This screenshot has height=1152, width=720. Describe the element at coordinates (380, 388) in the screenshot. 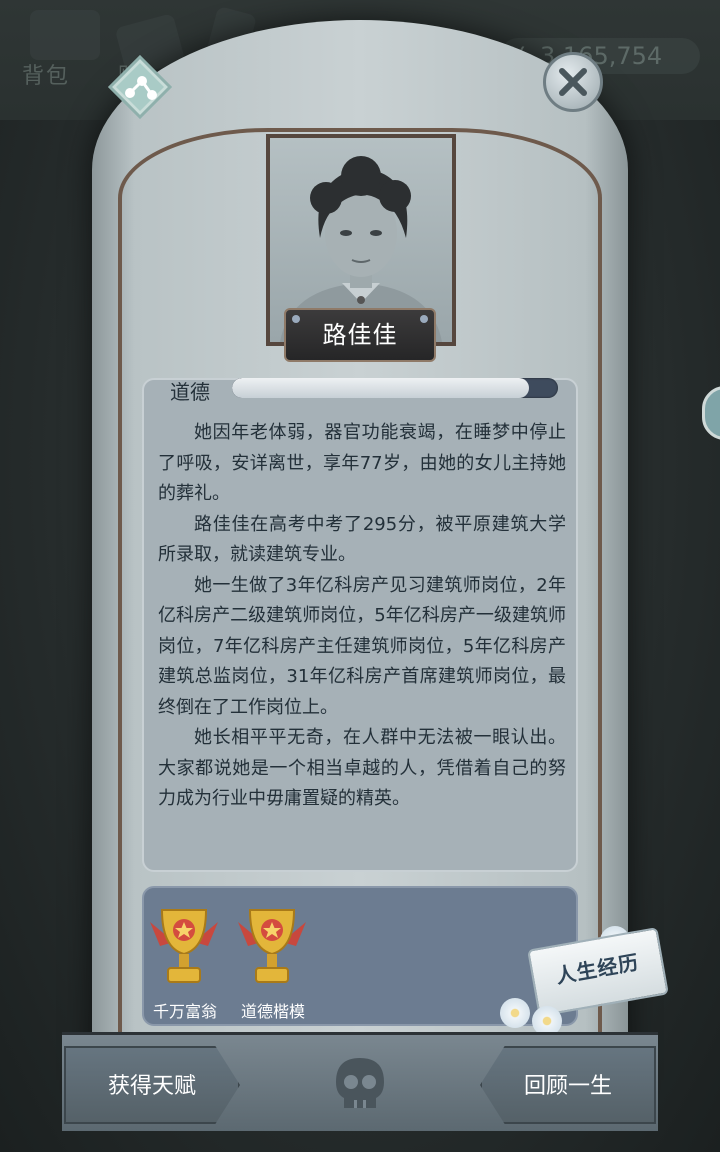

I see `moral-bar-fill` at that location.